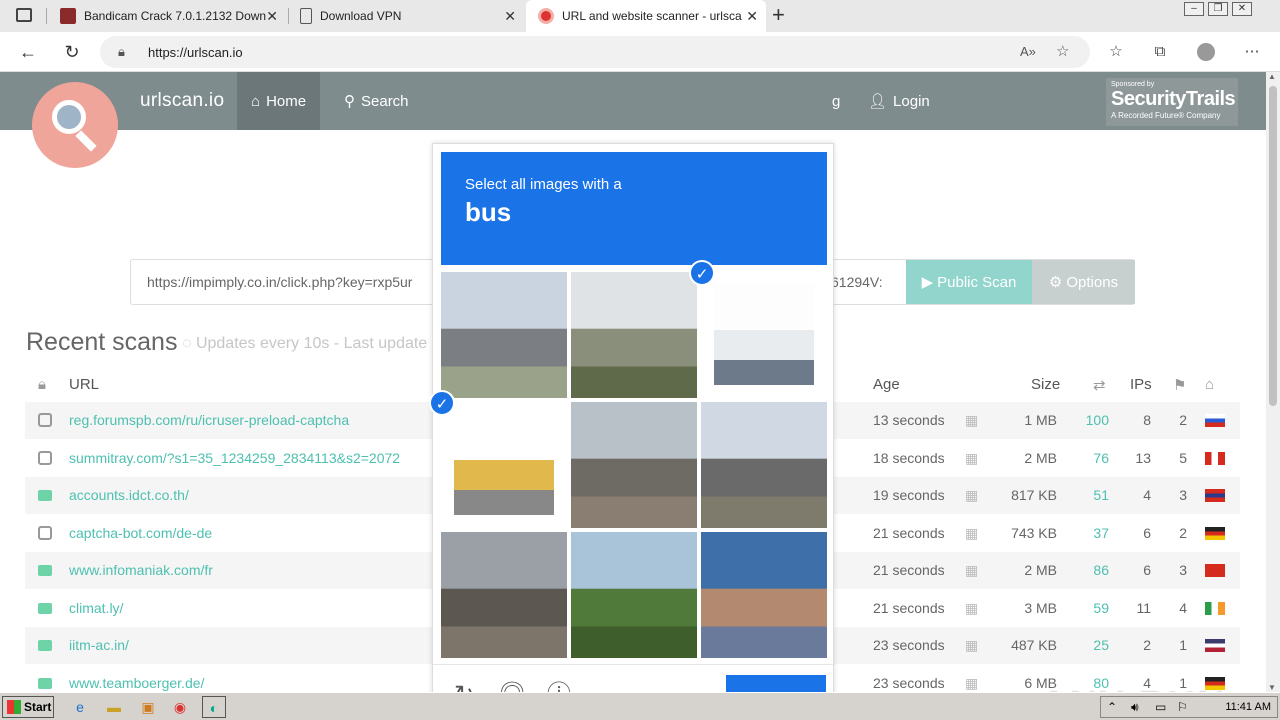 The height and width of the screenshot is (720, 1280). I want to click on restore-icon: ❐, so click(1218, 9).